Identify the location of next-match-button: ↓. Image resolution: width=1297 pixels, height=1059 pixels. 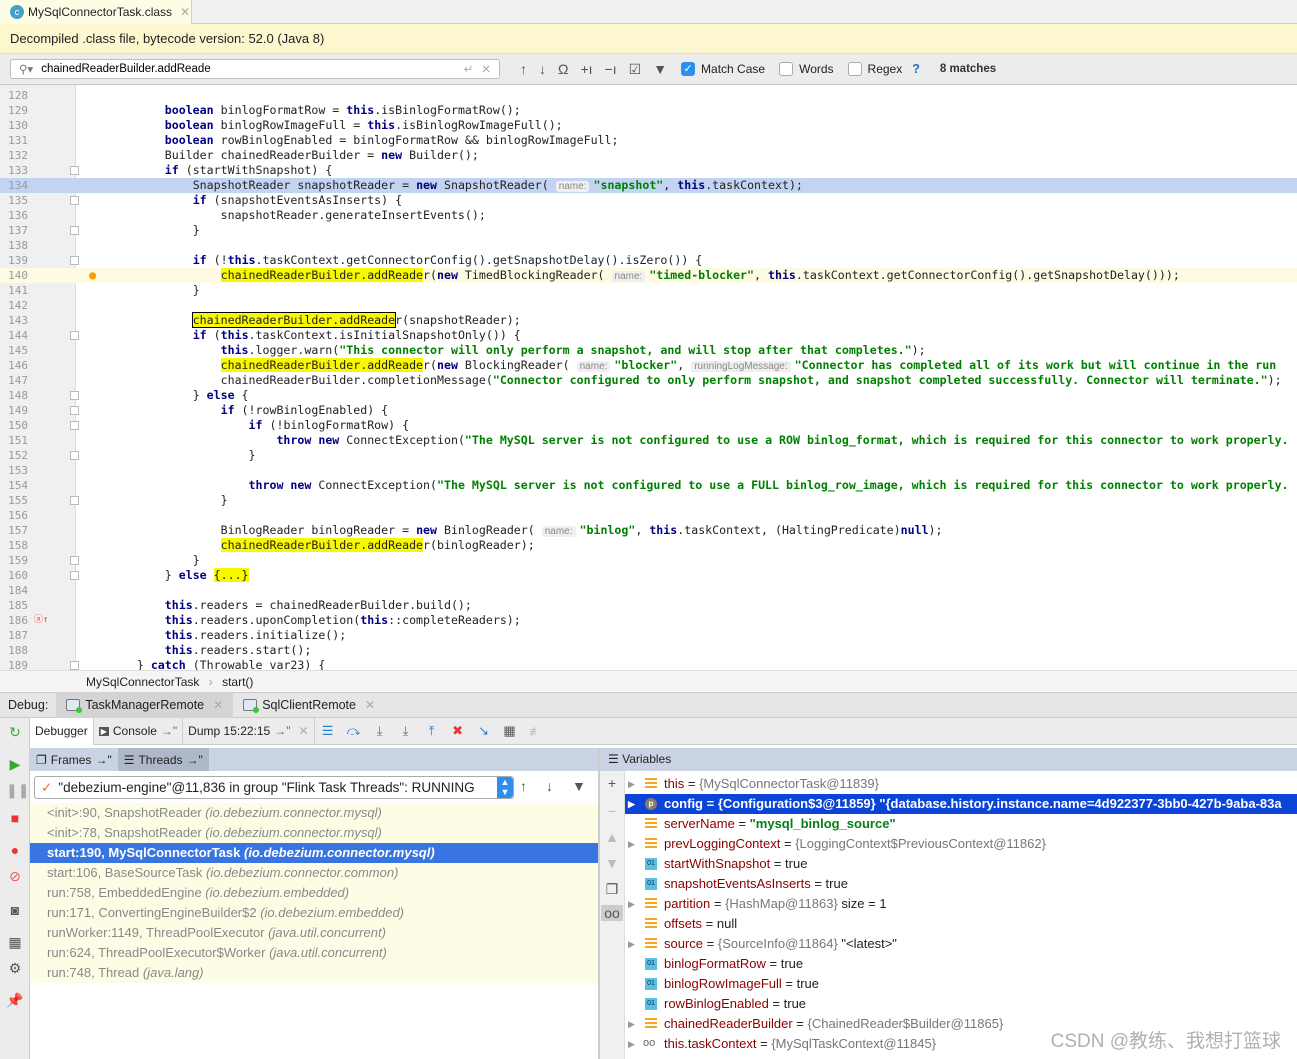
(542, 69).